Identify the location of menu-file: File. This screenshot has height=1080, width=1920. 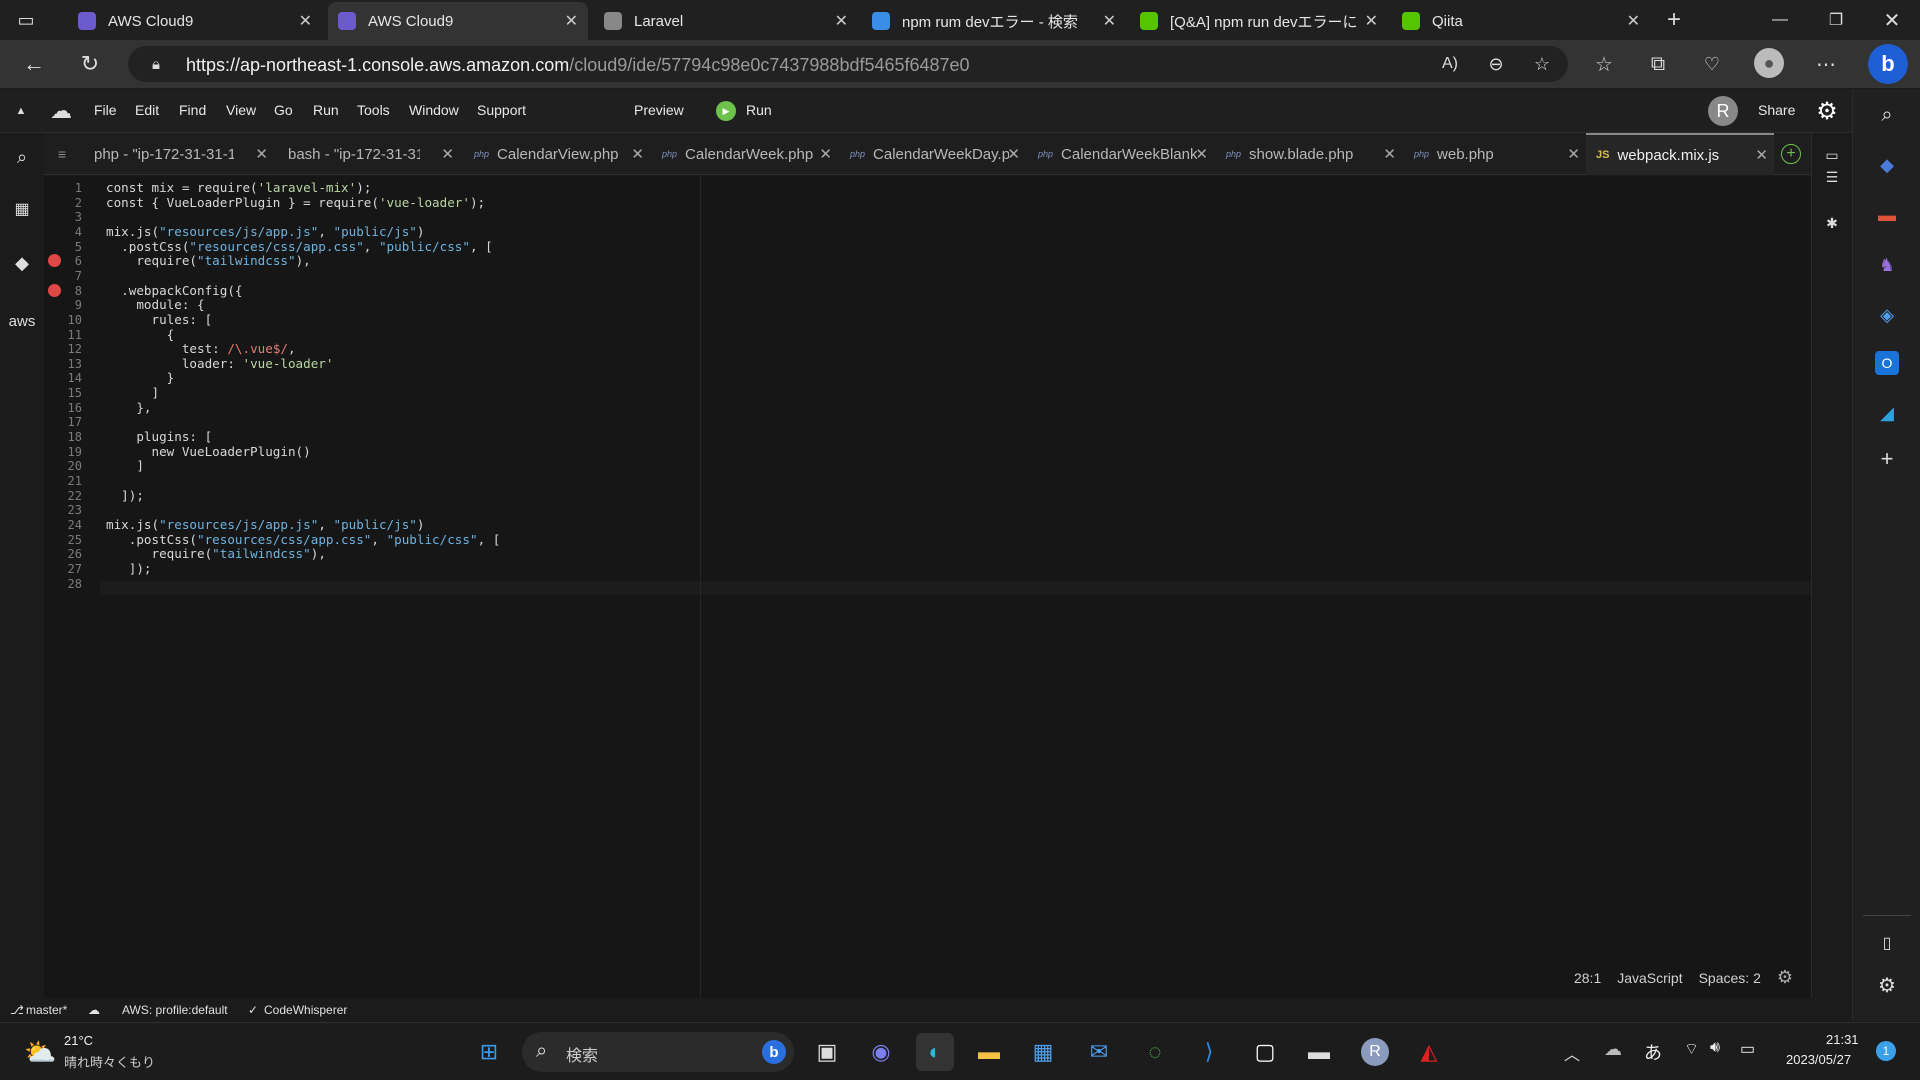
(105, 110).